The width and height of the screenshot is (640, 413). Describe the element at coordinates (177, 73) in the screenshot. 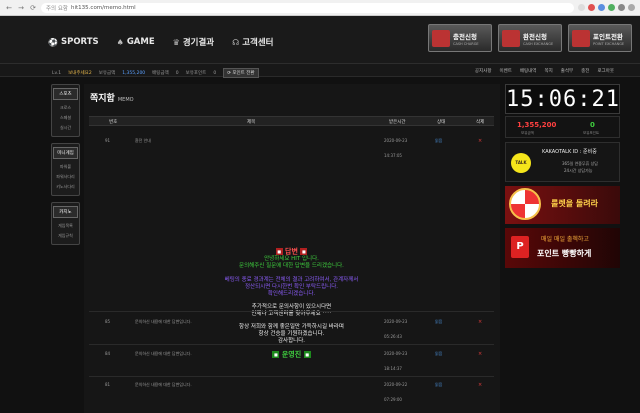

I see `bet-value: 0` at that location.